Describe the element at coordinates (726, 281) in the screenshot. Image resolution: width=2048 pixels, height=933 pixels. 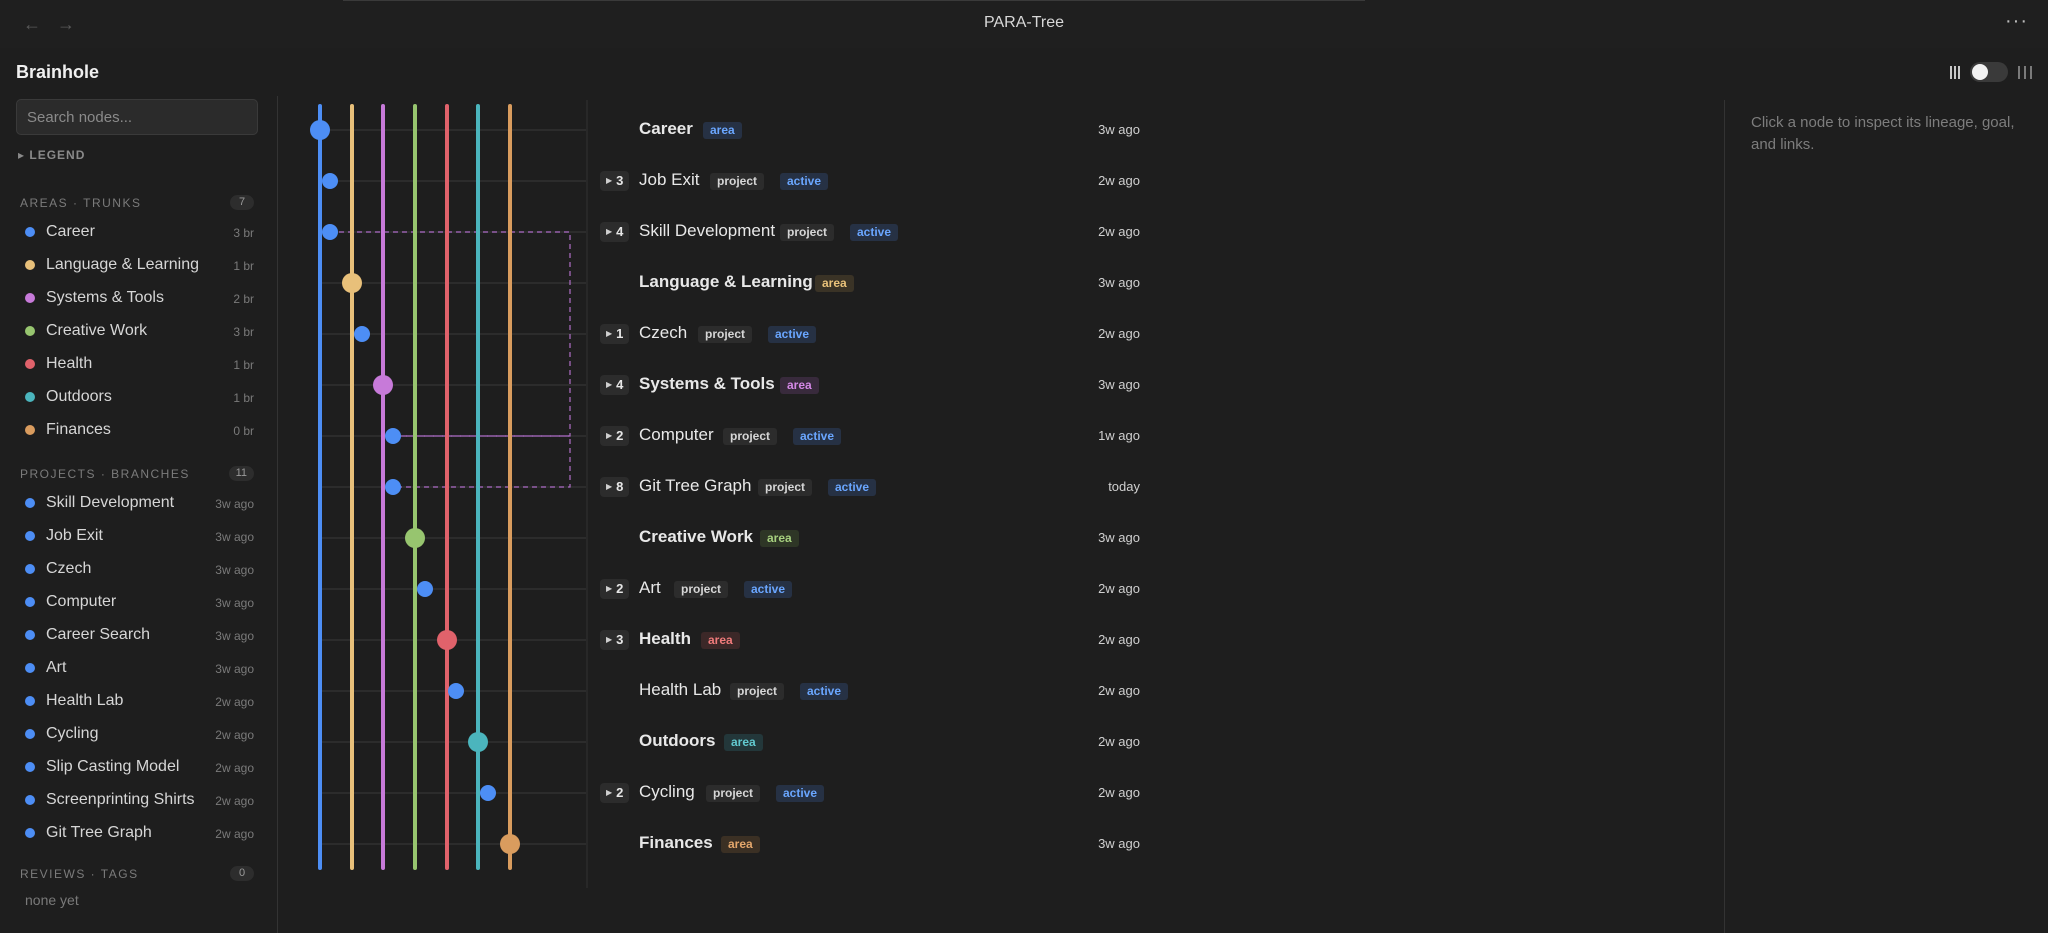
I see `node-label: Language & Learning` at that location.